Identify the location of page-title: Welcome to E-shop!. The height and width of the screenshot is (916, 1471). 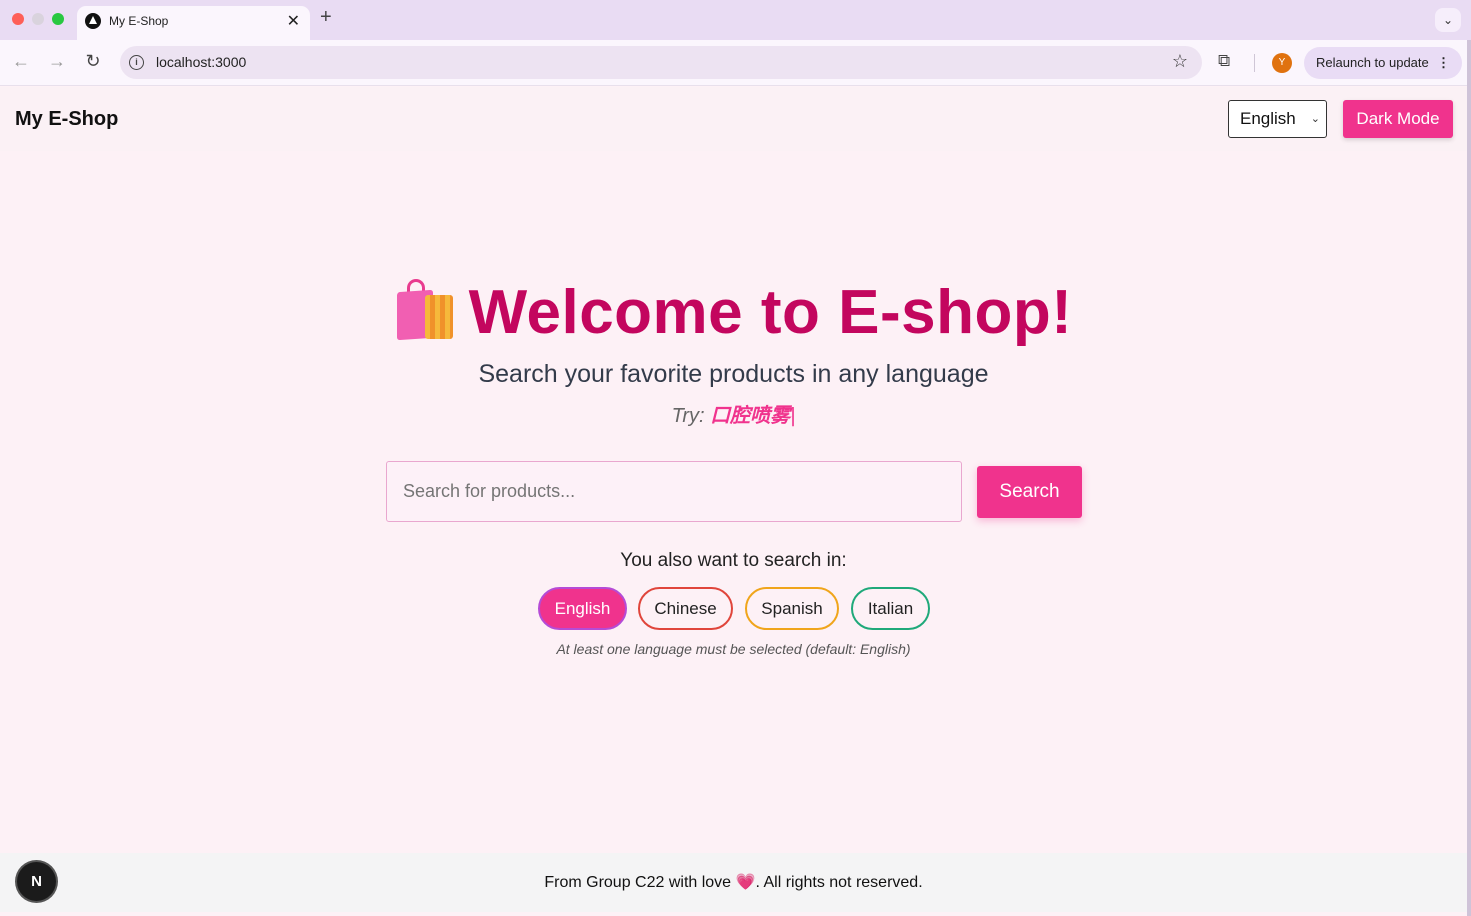
(770, 312).